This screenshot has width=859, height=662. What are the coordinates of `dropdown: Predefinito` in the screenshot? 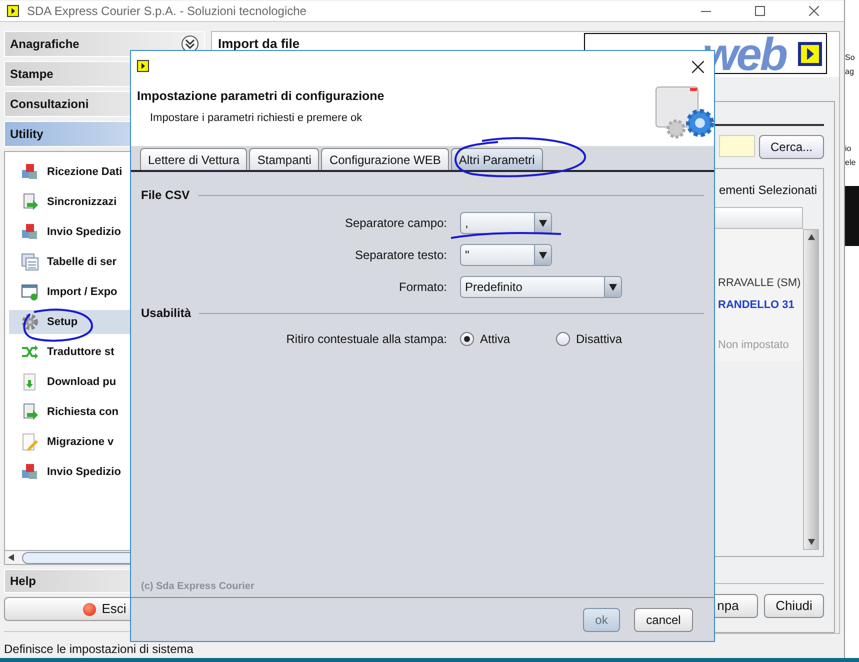 It's located at (541, 287).